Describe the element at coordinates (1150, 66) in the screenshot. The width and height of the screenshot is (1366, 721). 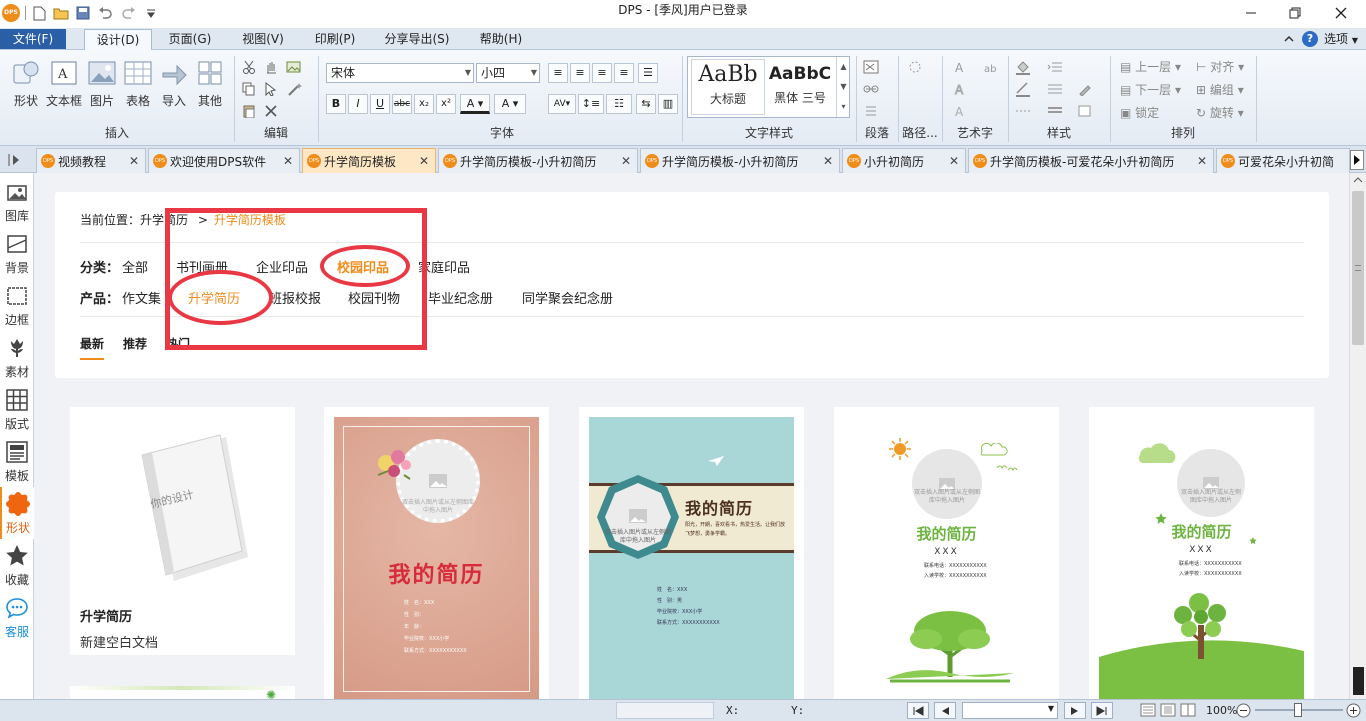
I see `bring-forward-button: ▤ 上一层 ▾` at that location.